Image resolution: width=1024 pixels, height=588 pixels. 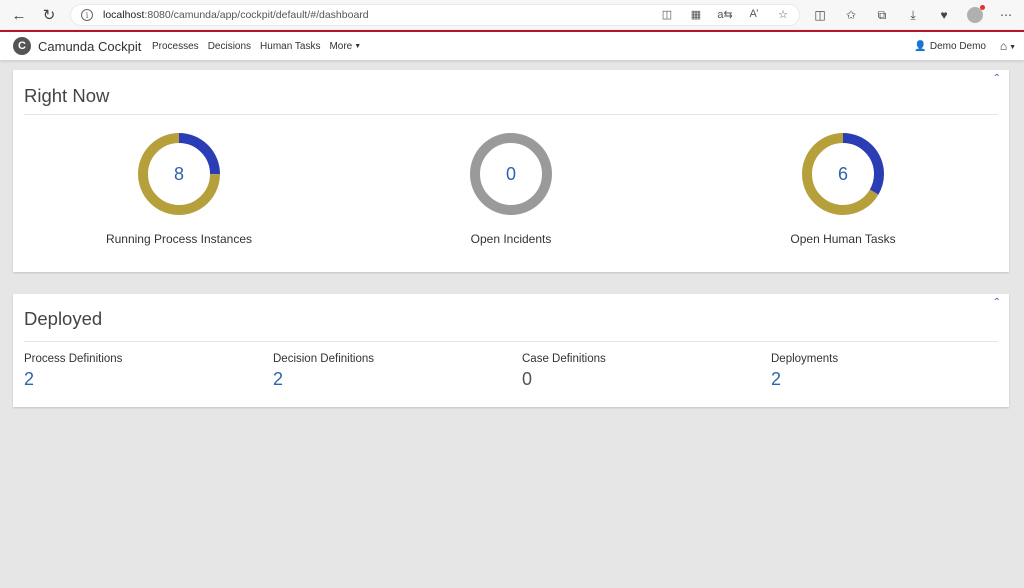 I want to click on metric-open-incidents: 0 Open Incidents, so click(x=511, y=189).